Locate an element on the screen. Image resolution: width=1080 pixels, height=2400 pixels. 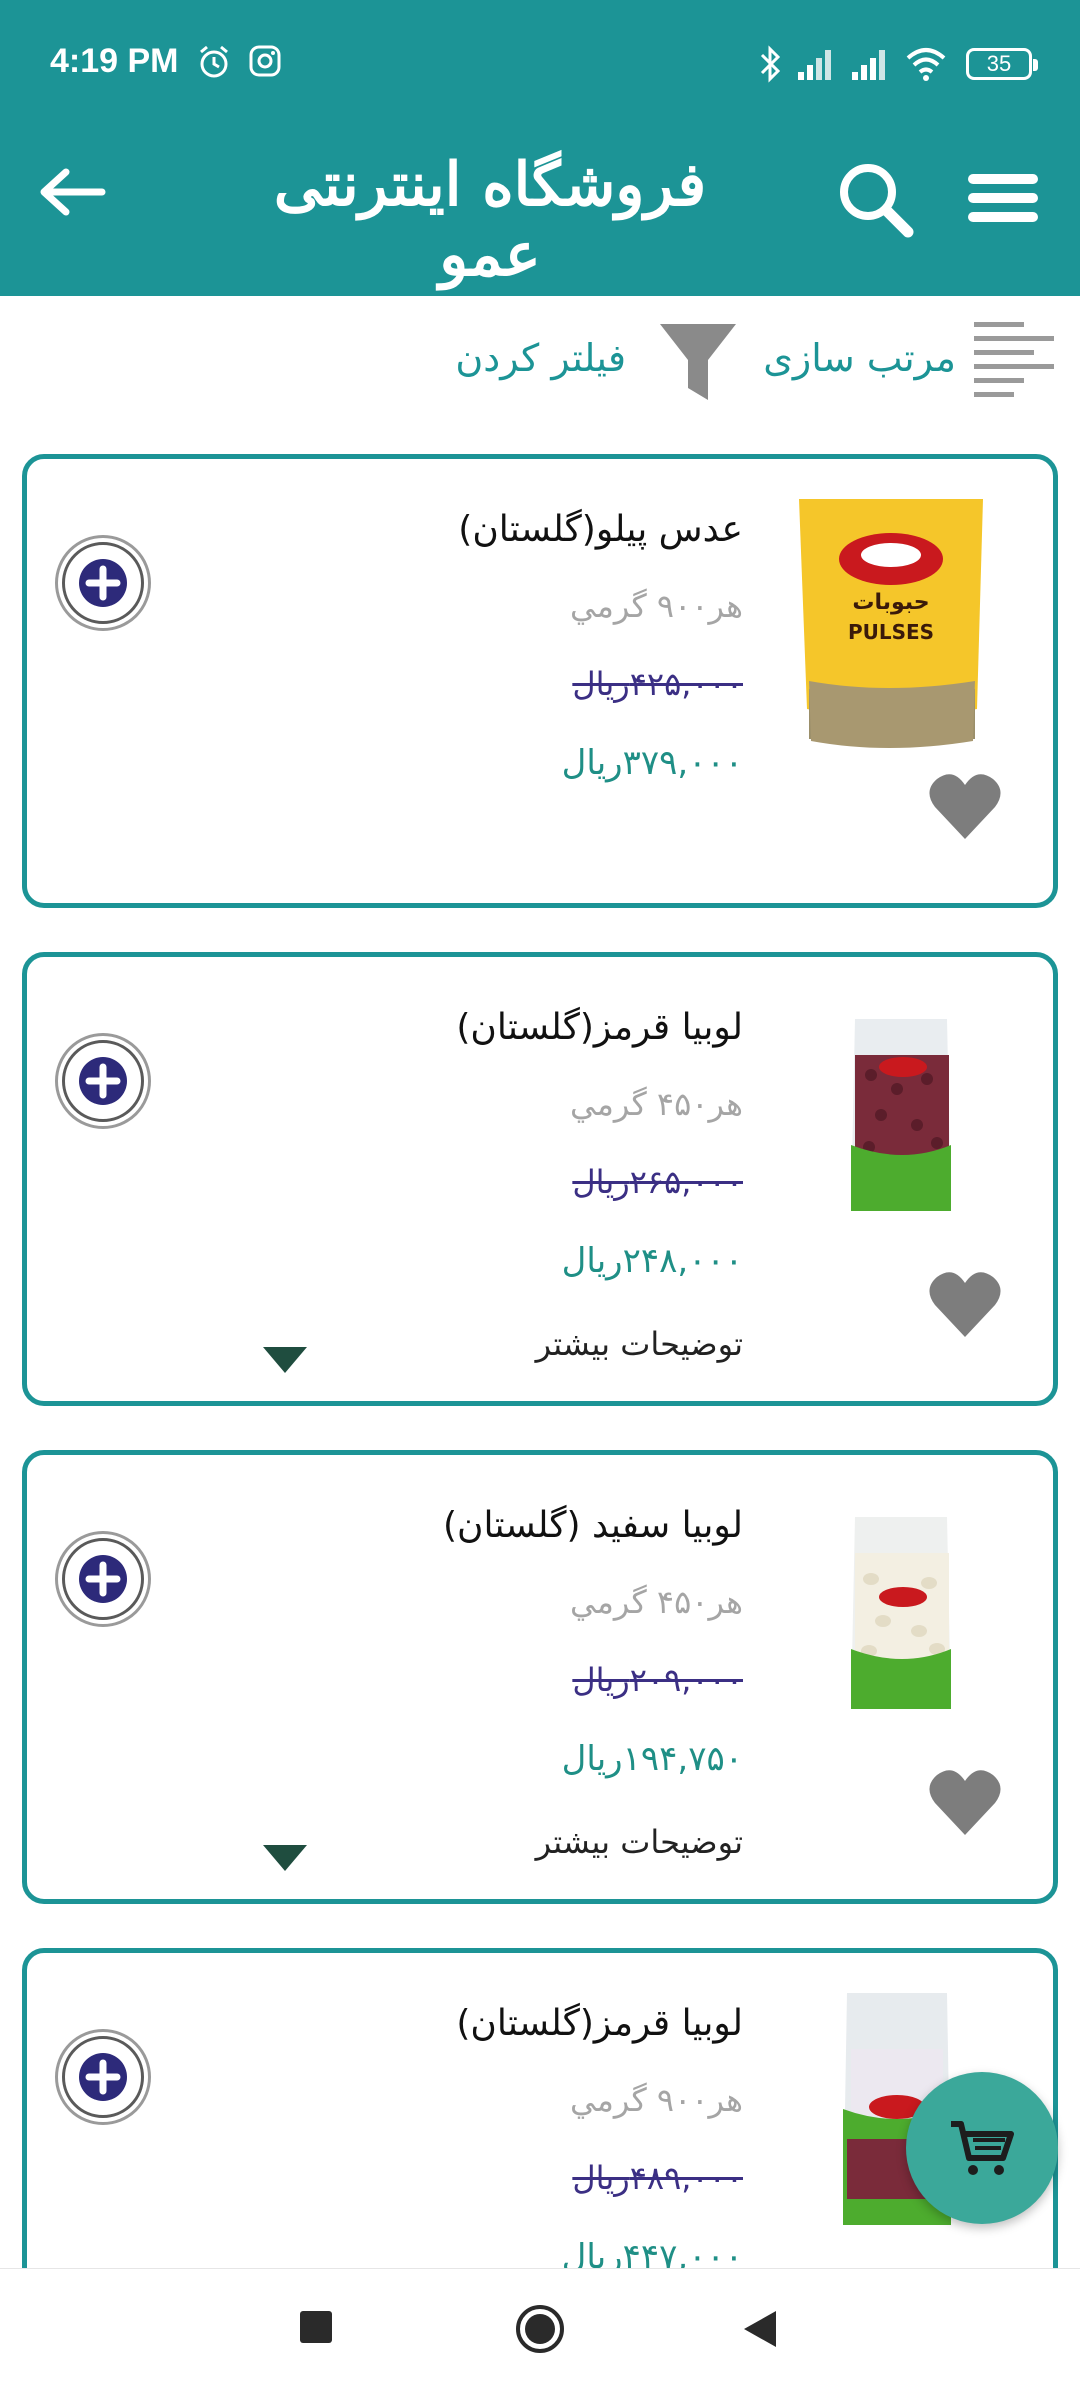
store-logo-title: فروشگاه اینترنتی عمو is located at coordinates (490, 220).